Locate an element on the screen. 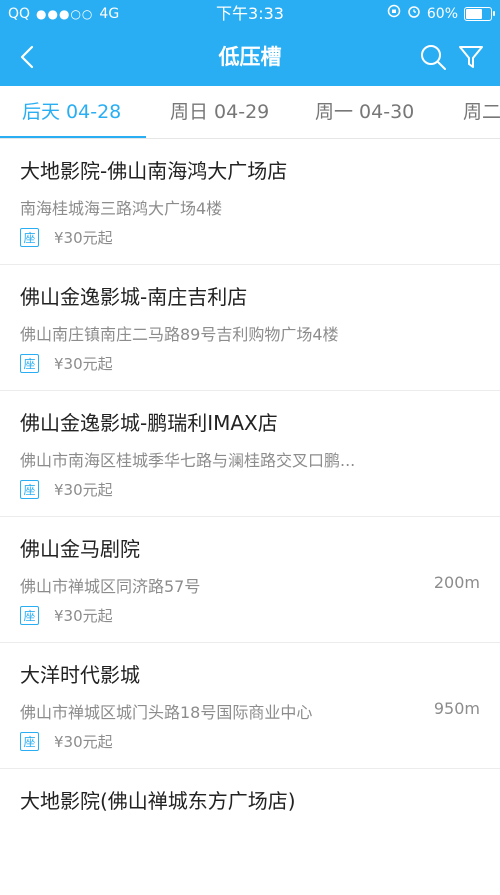 Image resolution: width=500 pixels, height=895 pixels. cinema-distance: 200m is located at coordinates (456, 582).